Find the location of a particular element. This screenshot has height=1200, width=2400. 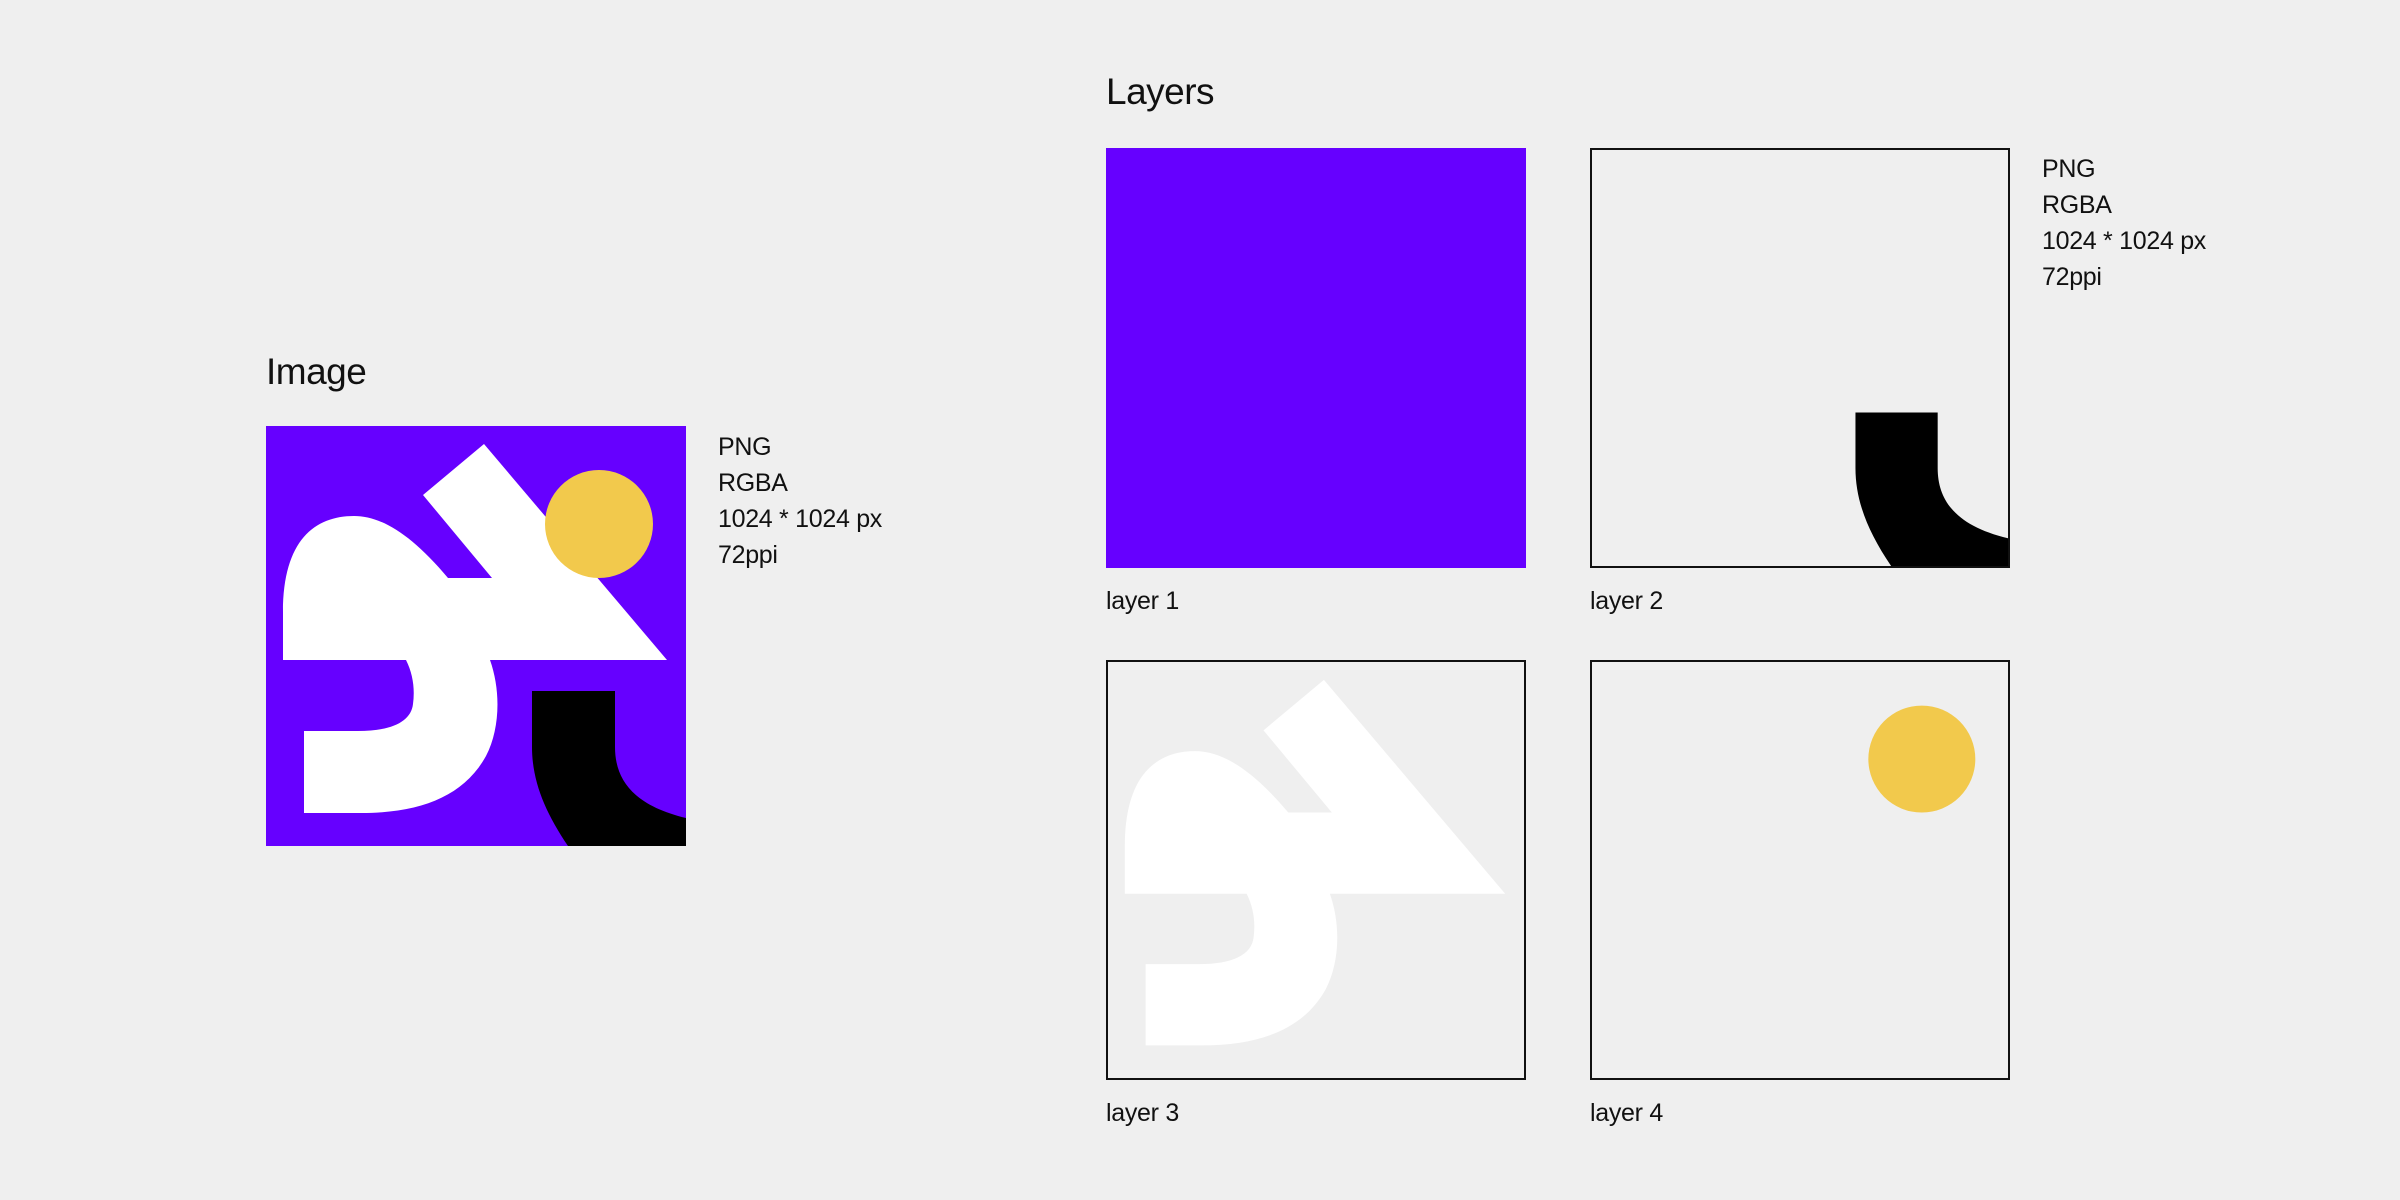

image-color-mode: RGBA is located at coordinates (753, 483).